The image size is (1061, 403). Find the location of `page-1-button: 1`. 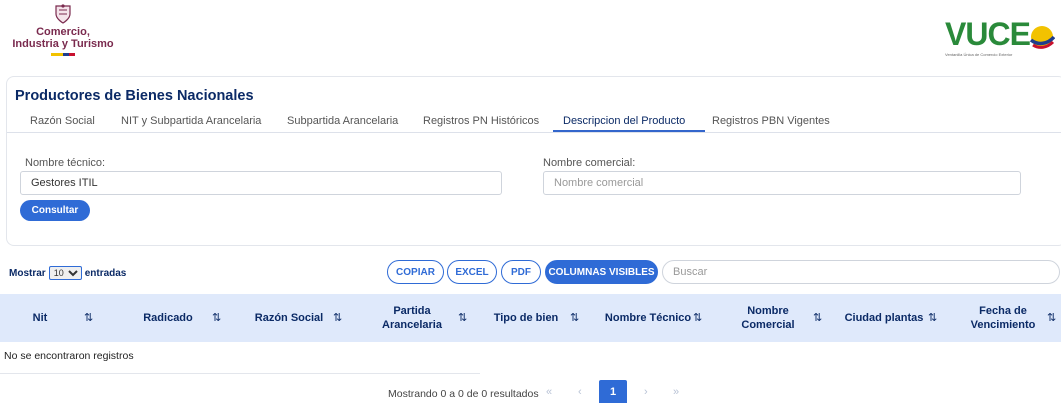

page-1-button: 1 is located at coordinates (613, 391).